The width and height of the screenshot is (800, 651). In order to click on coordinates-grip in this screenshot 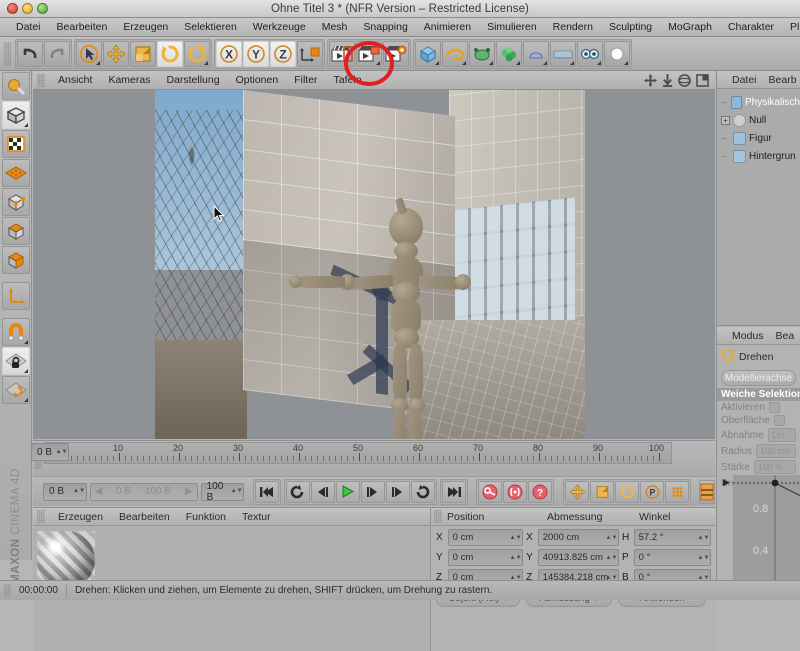, I will do `click(438, 516)`.